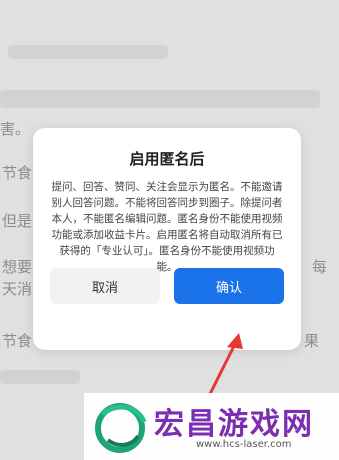 The image size is (339, 460). I want to click on watermark-title: 宏昌游戏网, so click(234, 424).